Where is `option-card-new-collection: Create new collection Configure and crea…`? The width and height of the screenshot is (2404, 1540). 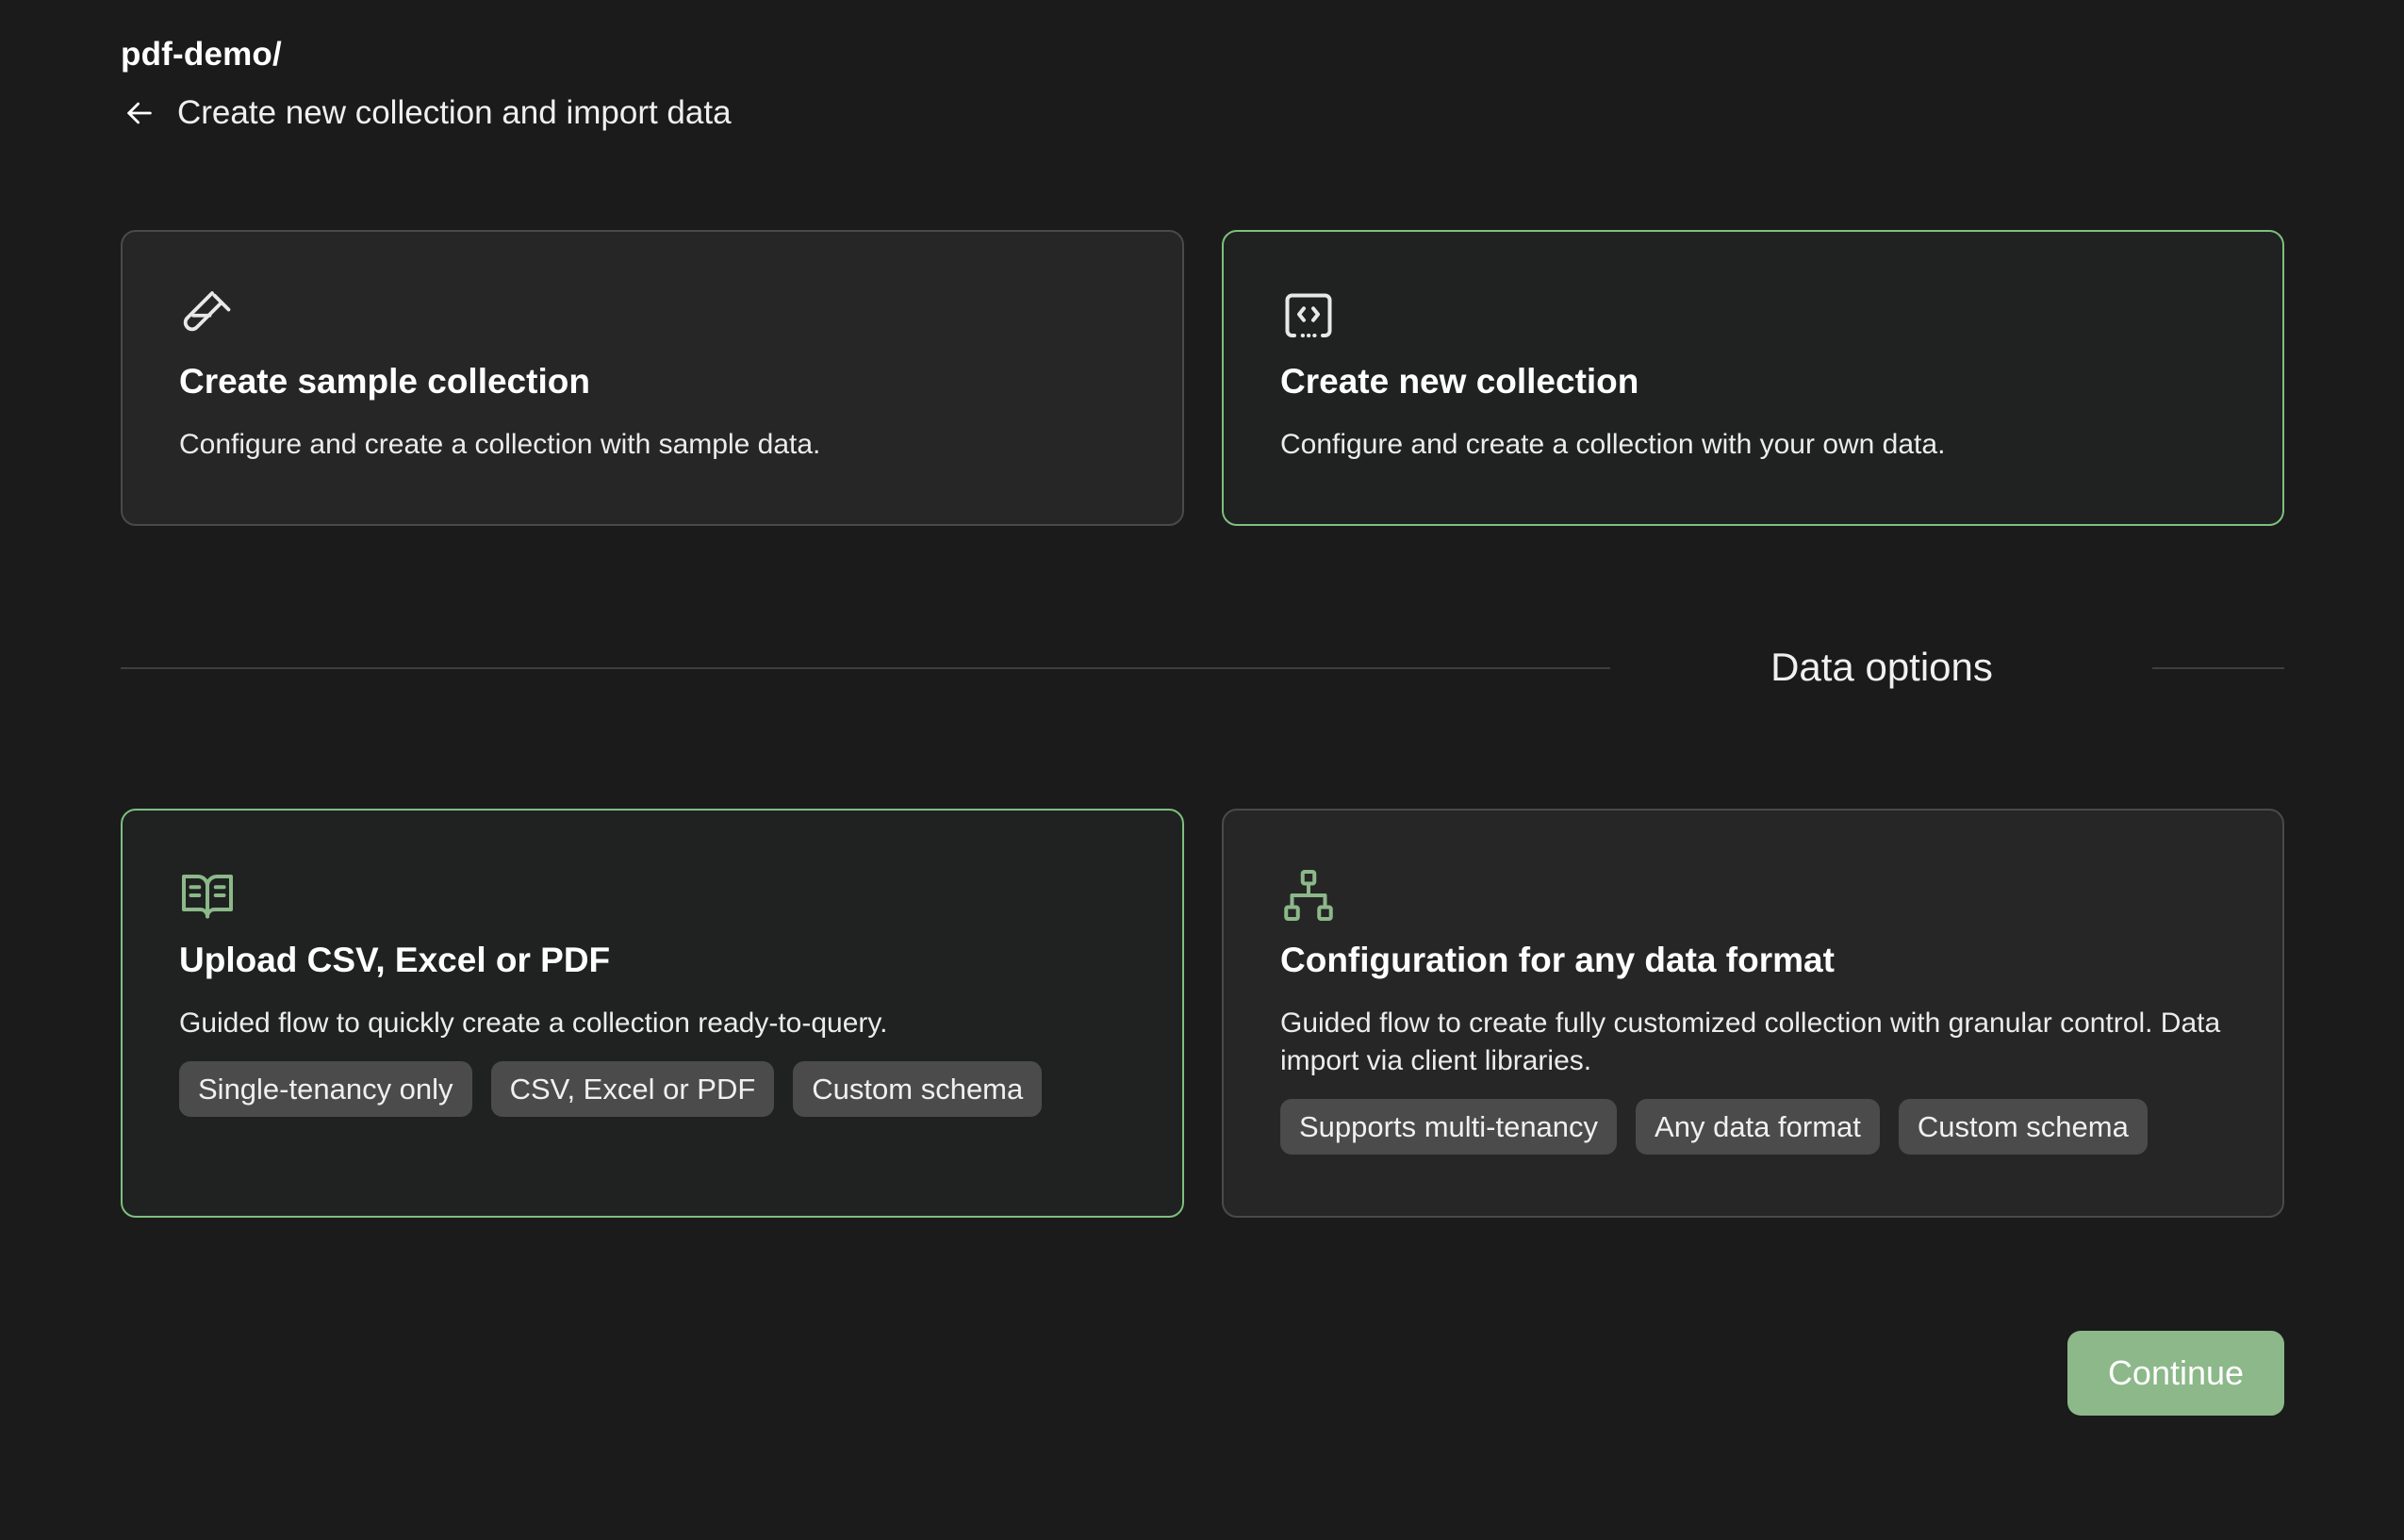
option-card-new-collection: Create new collection Configure and crea… is located at coordinates (1753, 378).